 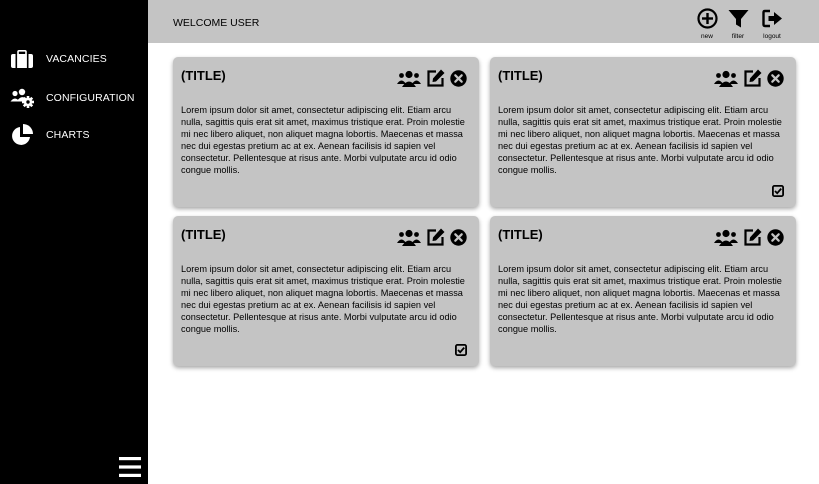 I want to click on logout-label: logout, so click(x=772, y=36).